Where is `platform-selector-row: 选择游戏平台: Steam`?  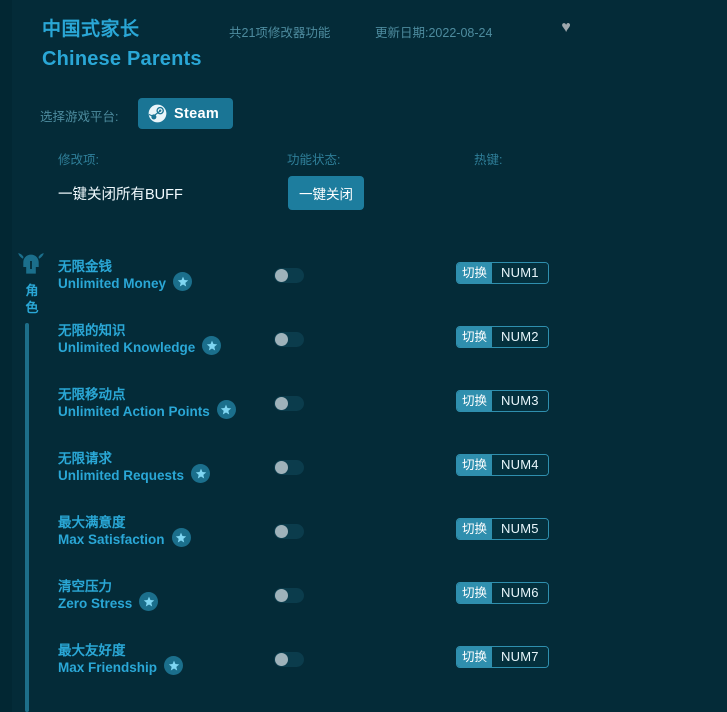 platform-selector-row: 选择游戏平台: Steam is located at coordinates (363, 114).